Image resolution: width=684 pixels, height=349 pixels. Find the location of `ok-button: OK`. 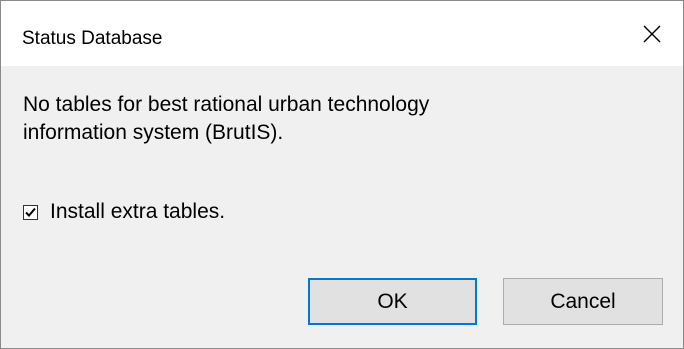

ok-button: OK is located at coordinates (392, 301).